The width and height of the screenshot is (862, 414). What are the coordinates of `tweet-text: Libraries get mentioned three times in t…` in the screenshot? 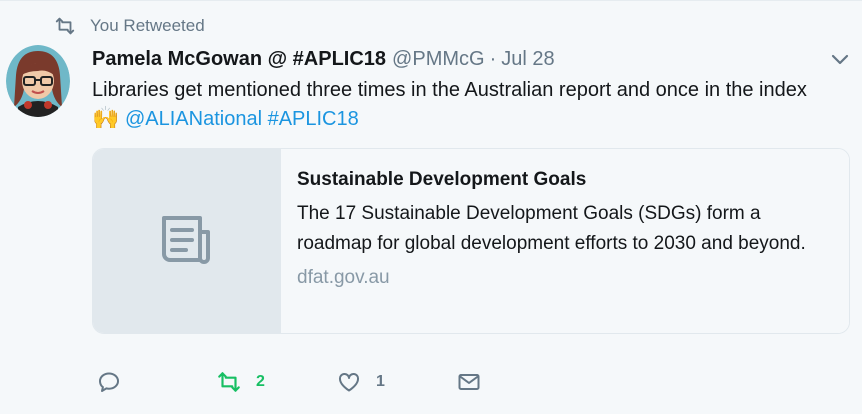 It's located at (477, 104).